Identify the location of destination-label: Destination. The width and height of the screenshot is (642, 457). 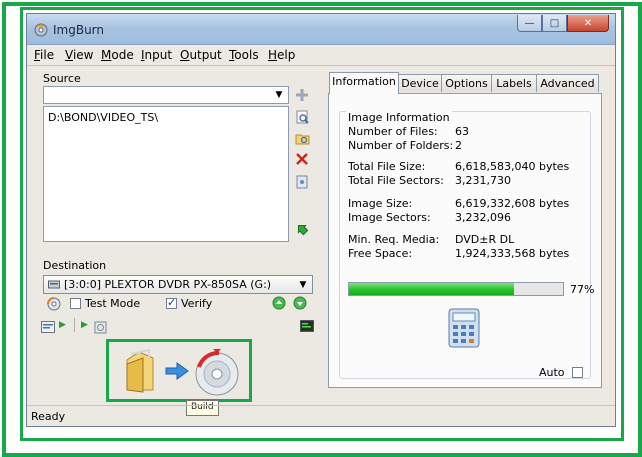
(75, 265).